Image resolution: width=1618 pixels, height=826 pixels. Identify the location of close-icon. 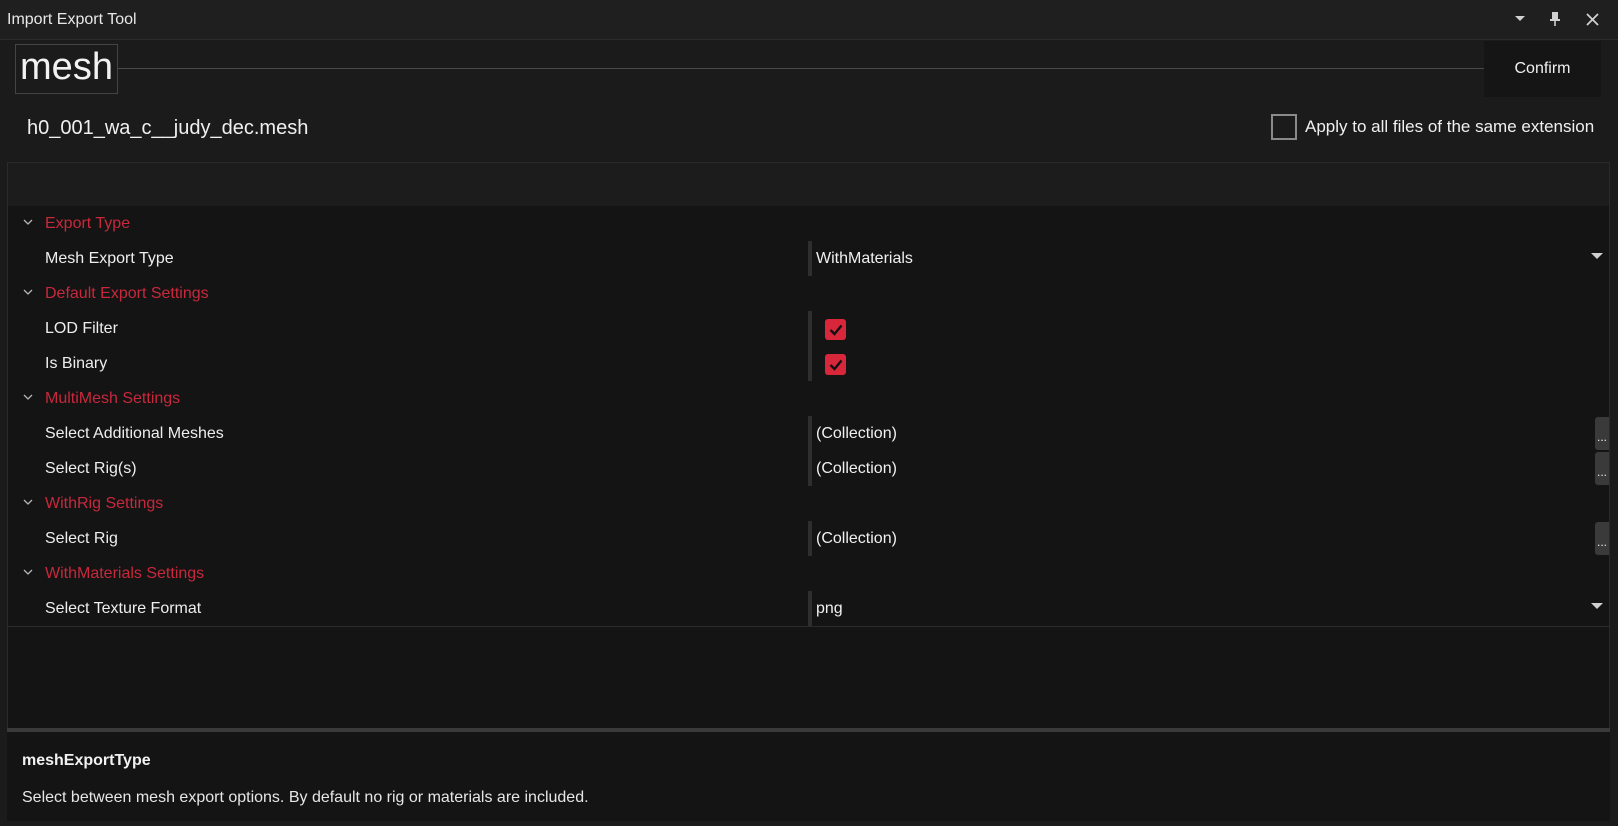
(1592, 19).